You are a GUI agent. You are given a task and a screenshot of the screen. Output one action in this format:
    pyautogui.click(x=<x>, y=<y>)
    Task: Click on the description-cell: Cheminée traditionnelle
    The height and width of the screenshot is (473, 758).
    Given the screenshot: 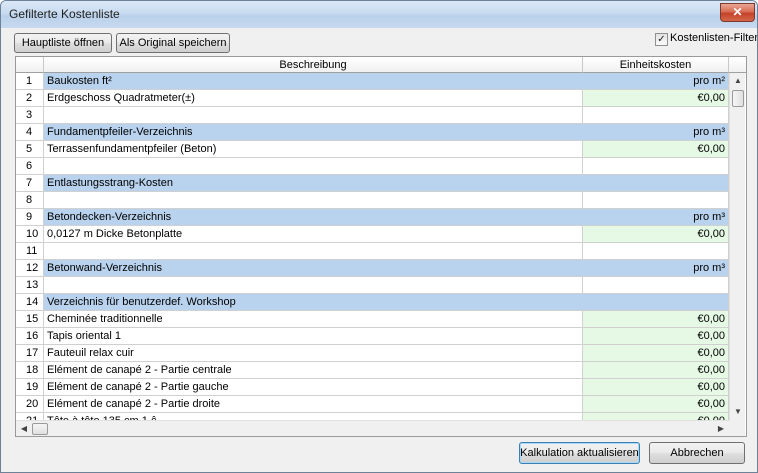 What is the action you would take?
    pyautogui.click(x=313, y=319)
    